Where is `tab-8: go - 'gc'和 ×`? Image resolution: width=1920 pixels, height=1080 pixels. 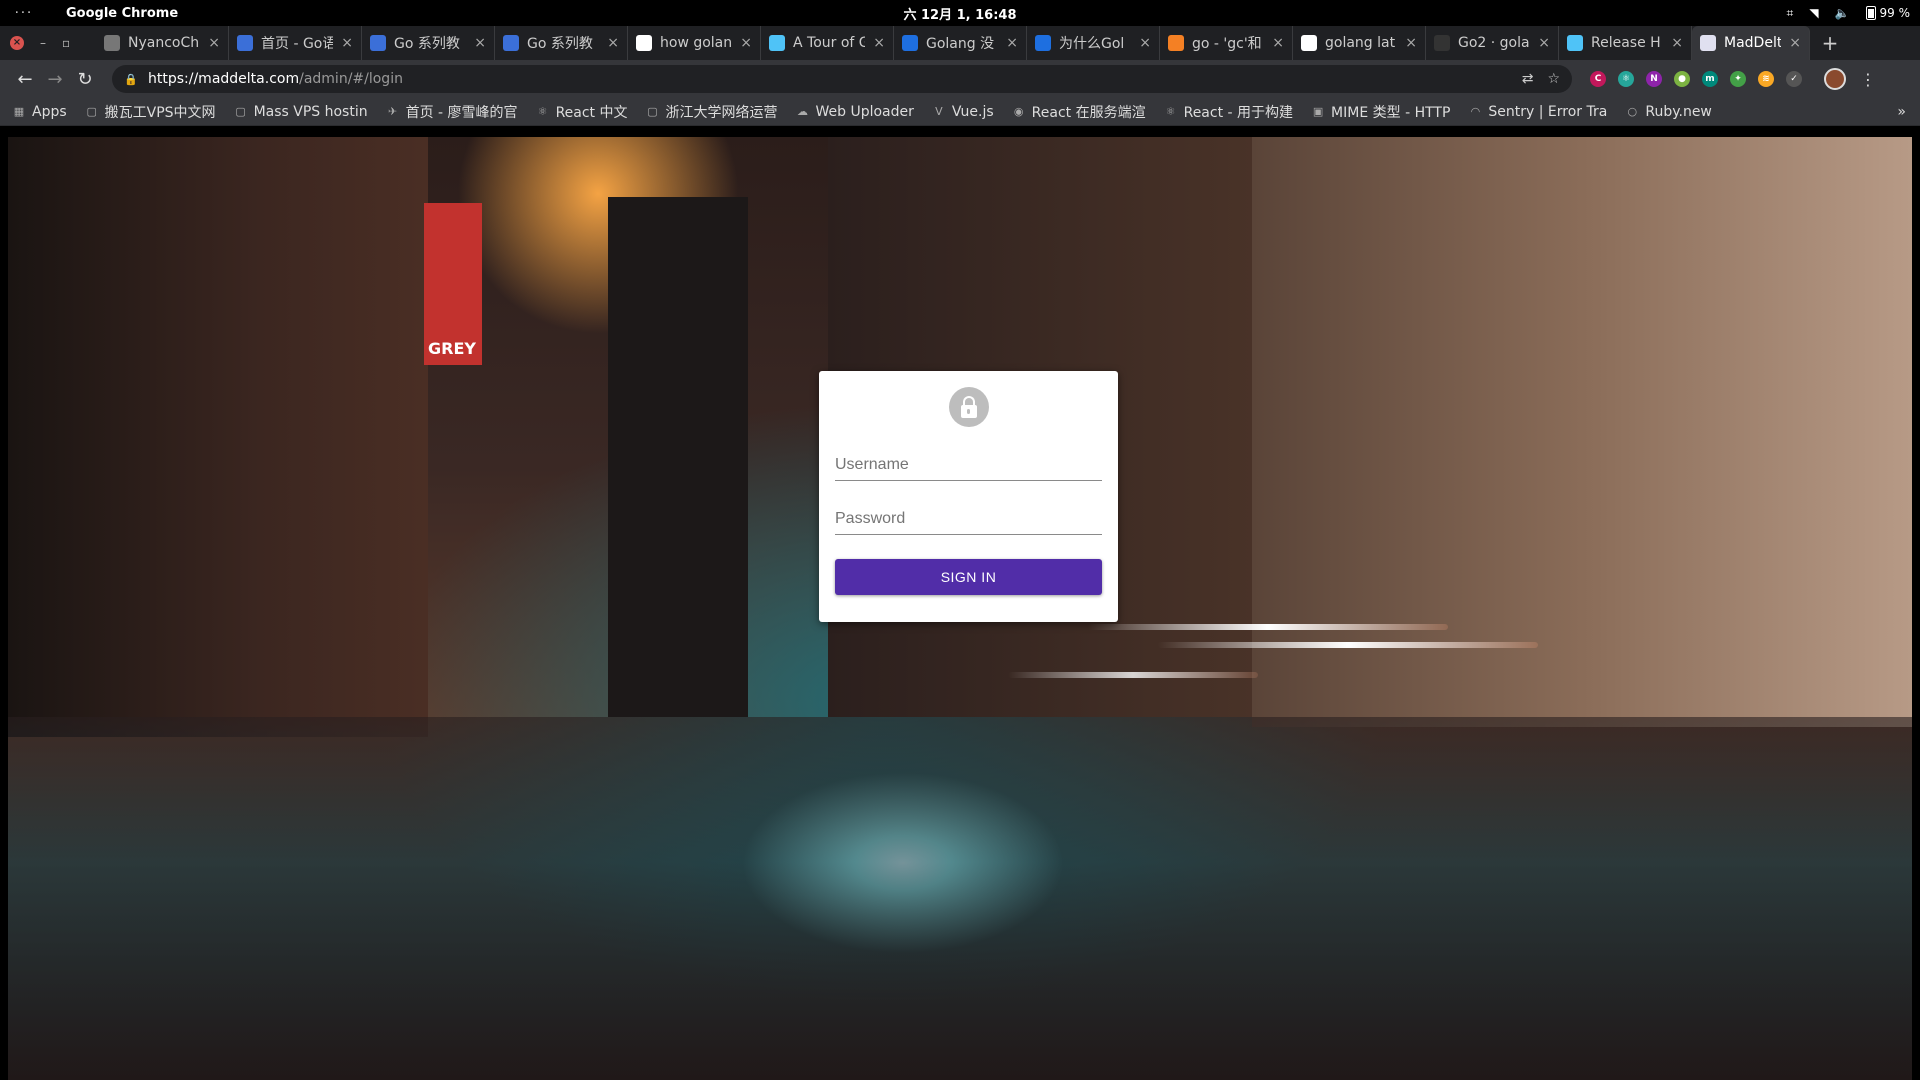
tab-8: go - 'gc'和 × is located at coordinates (1226, 43).